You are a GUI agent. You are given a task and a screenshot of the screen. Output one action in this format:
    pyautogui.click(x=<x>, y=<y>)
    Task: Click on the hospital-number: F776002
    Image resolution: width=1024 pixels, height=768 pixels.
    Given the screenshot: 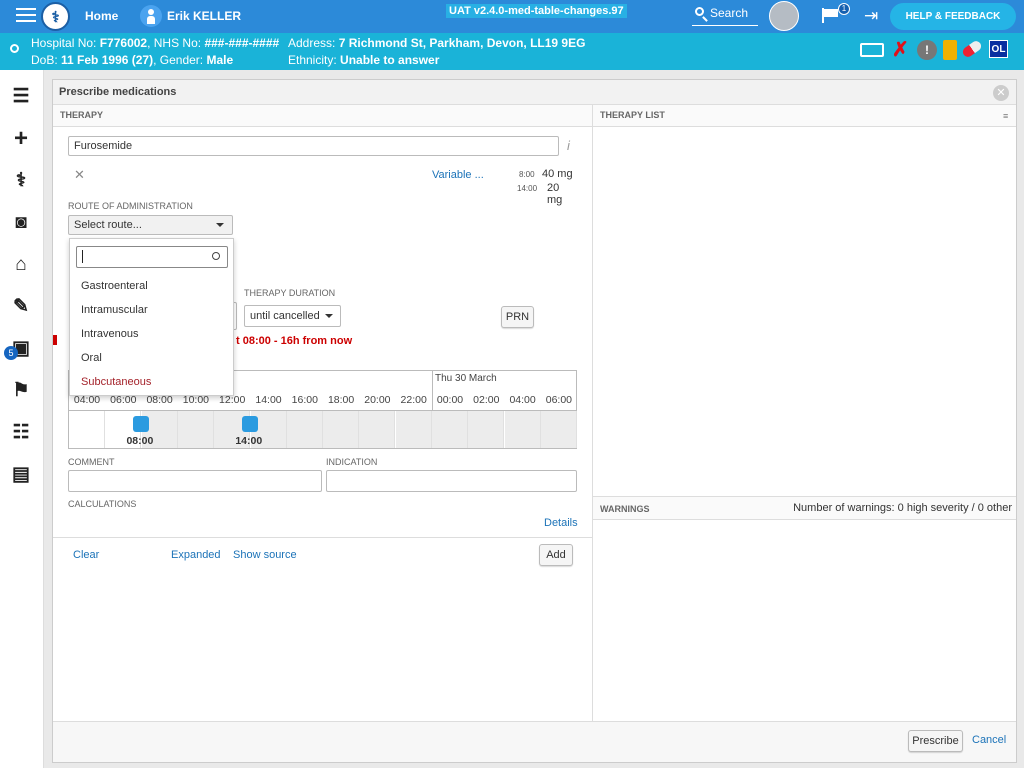 What is the action you would take?
    pyautogui.click(x=123, y=43)
    